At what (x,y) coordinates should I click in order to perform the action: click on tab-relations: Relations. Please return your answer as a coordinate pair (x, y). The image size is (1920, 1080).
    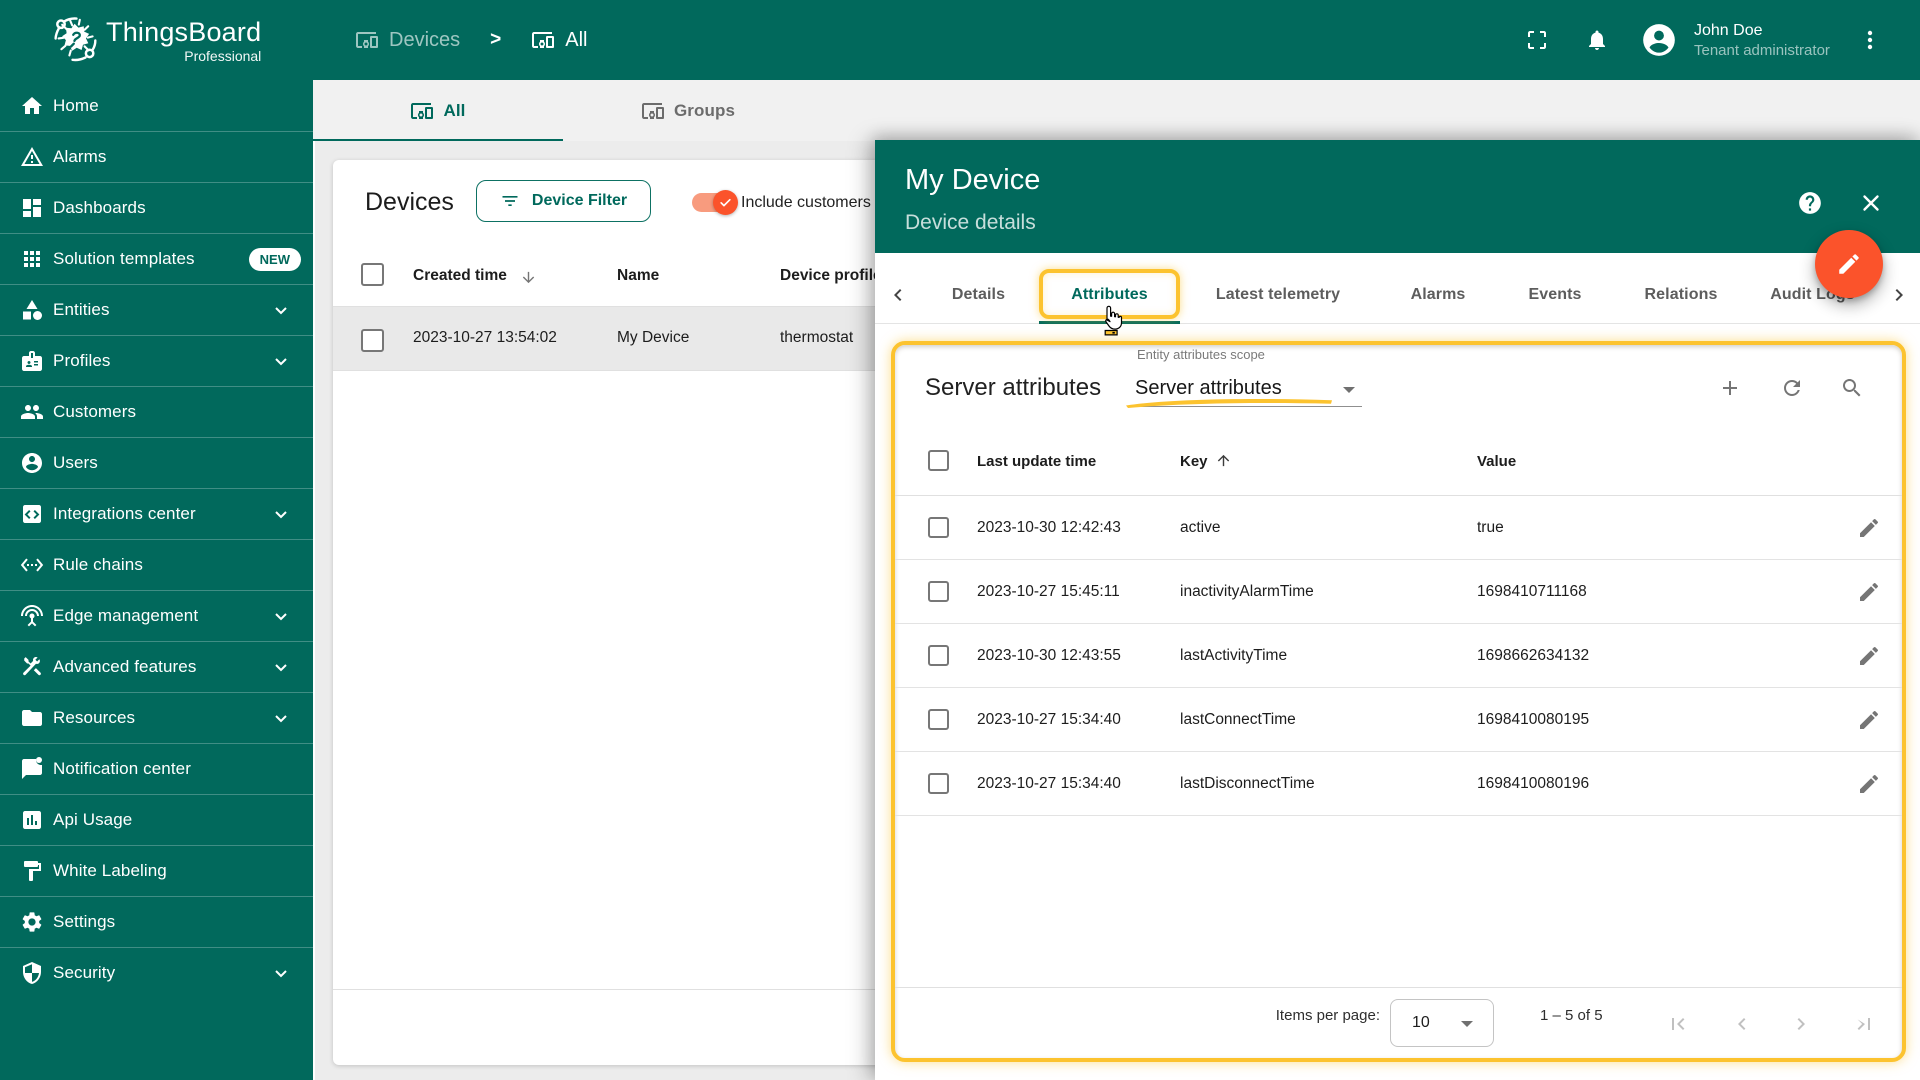
    Looking at the image, I should click on (1681, 288).